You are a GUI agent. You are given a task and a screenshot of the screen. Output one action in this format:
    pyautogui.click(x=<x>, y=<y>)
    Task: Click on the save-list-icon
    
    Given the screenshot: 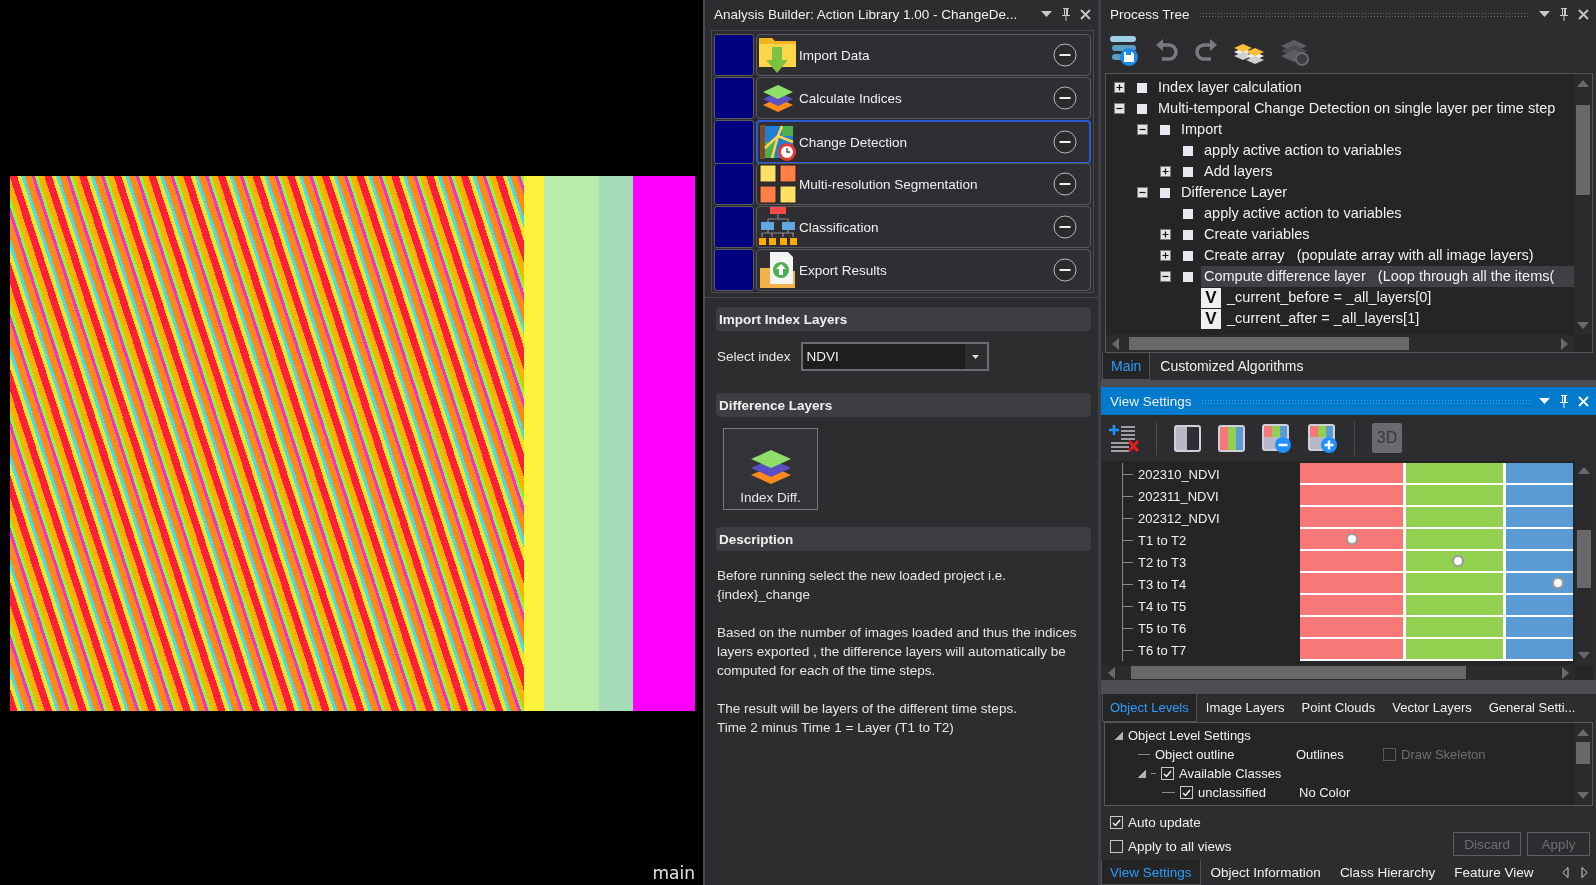 What is the action you would take?
    pyautogui.click(x=1124, y=50)
    